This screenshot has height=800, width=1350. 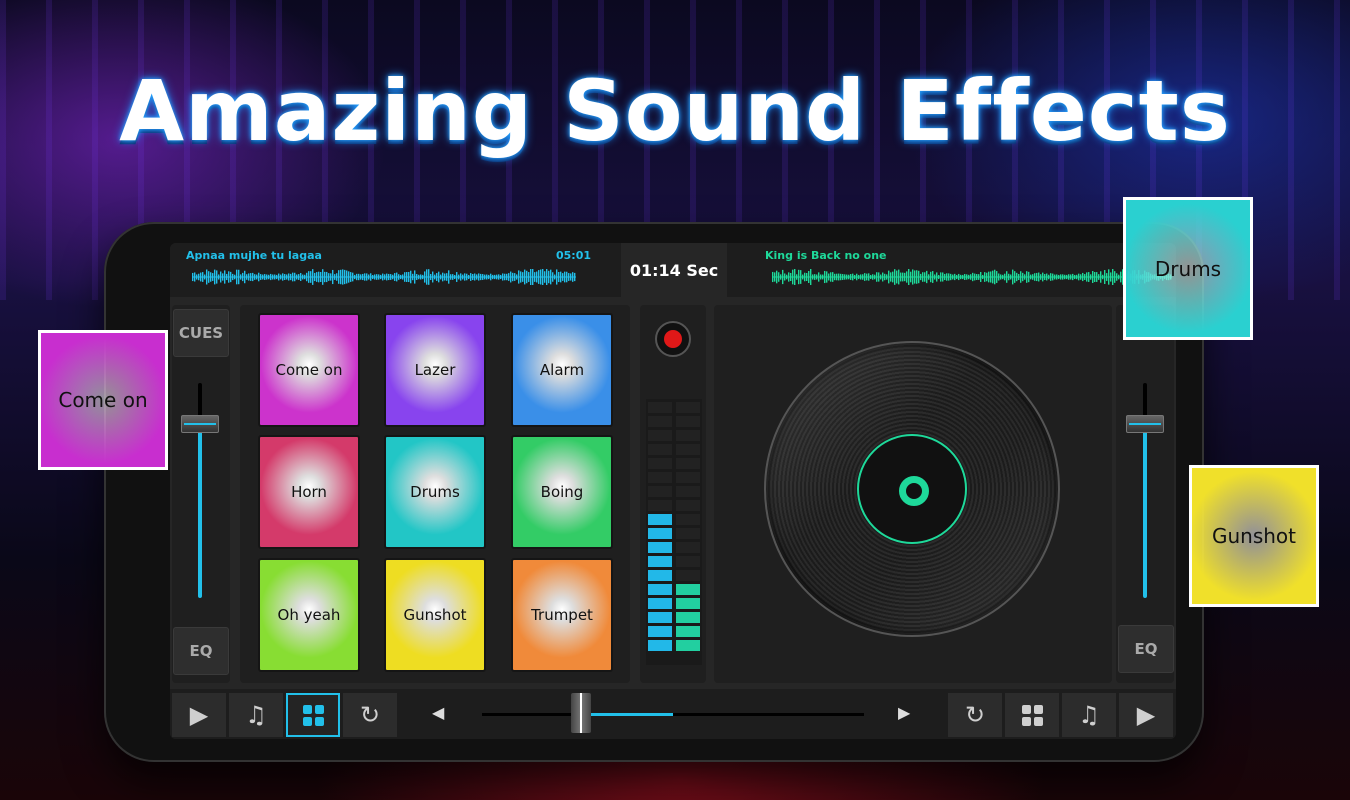 I want to click on pad-come-on: Come on, so click(x=309, y=370).